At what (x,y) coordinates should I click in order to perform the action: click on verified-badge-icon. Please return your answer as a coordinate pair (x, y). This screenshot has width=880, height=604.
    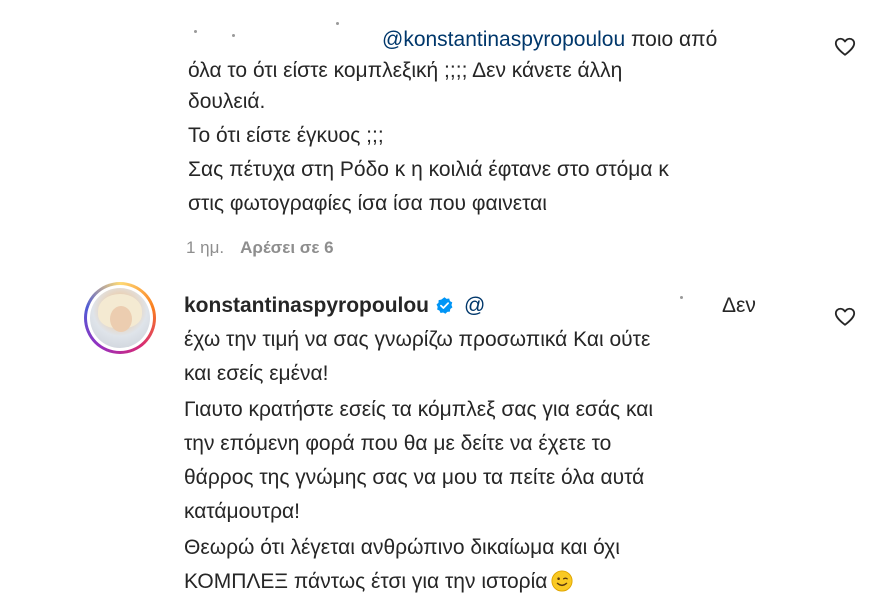
    Looking at the image, I should click on (444, 305).